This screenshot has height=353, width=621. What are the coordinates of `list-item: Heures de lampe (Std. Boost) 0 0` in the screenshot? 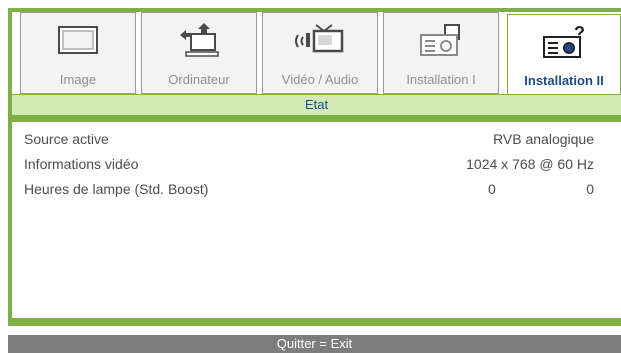 It's located at (307, 189).